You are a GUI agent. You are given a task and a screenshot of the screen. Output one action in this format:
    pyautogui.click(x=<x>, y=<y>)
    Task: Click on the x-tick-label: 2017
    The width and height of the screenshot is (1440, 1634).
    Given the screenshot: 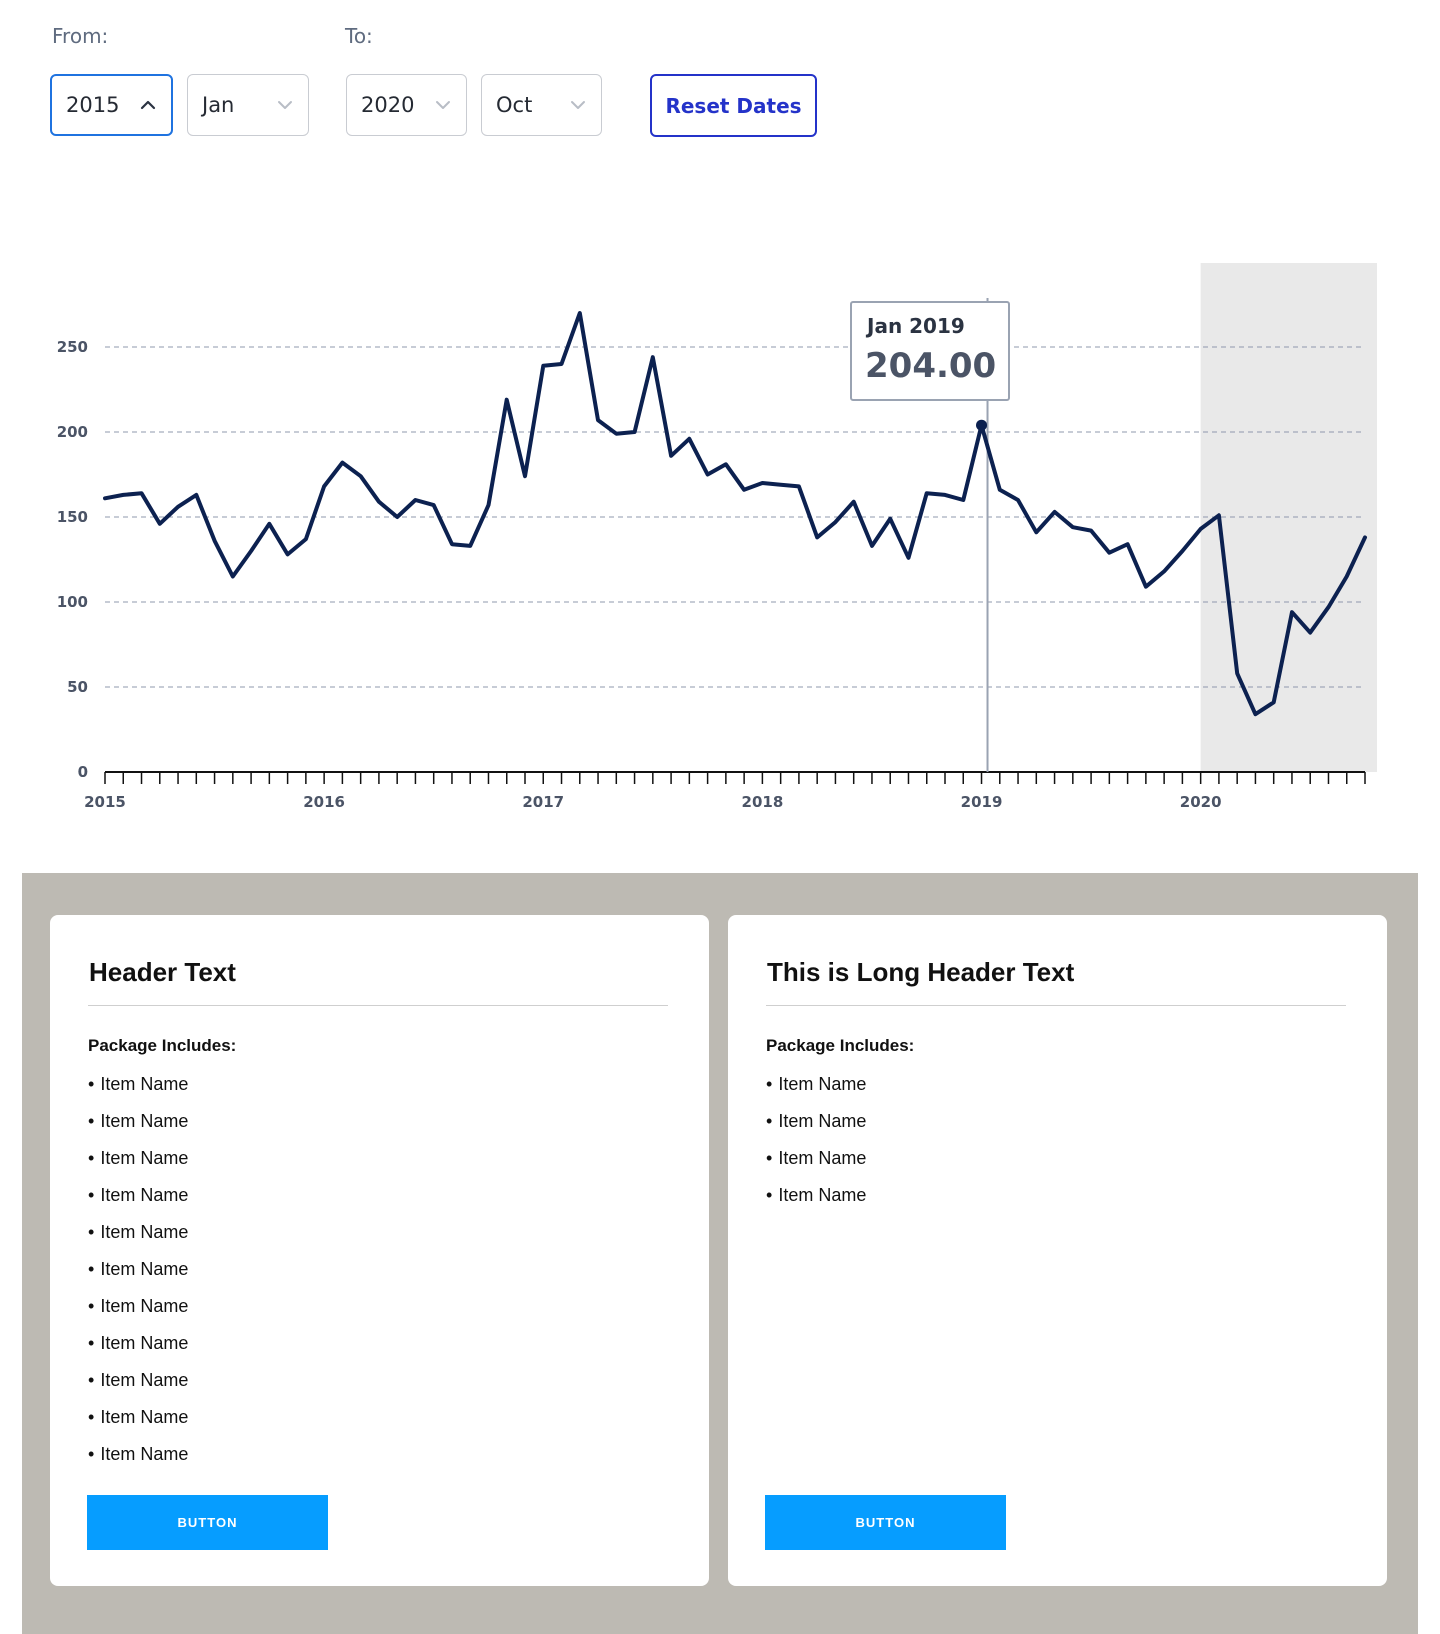 What is the action you would take?
    pyautogui.click(x=543, y=802)
    